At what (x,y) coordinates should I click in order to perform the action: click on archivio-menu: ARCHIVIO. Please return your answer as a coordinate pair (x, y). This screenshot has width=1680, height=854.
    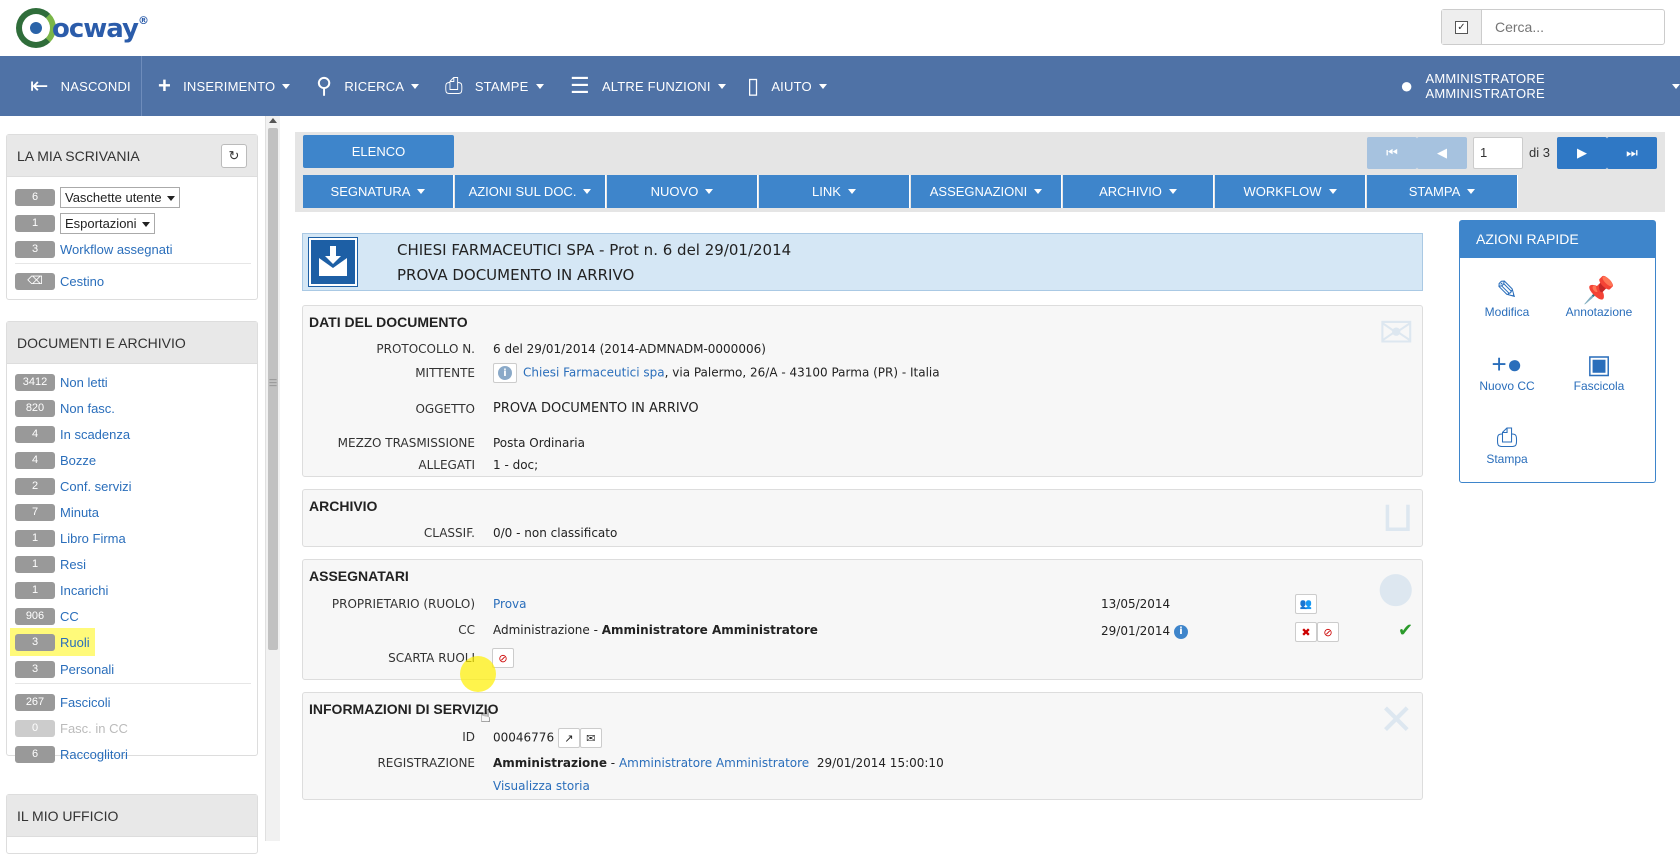
    Looking at the image, I should click on (1138, 191).